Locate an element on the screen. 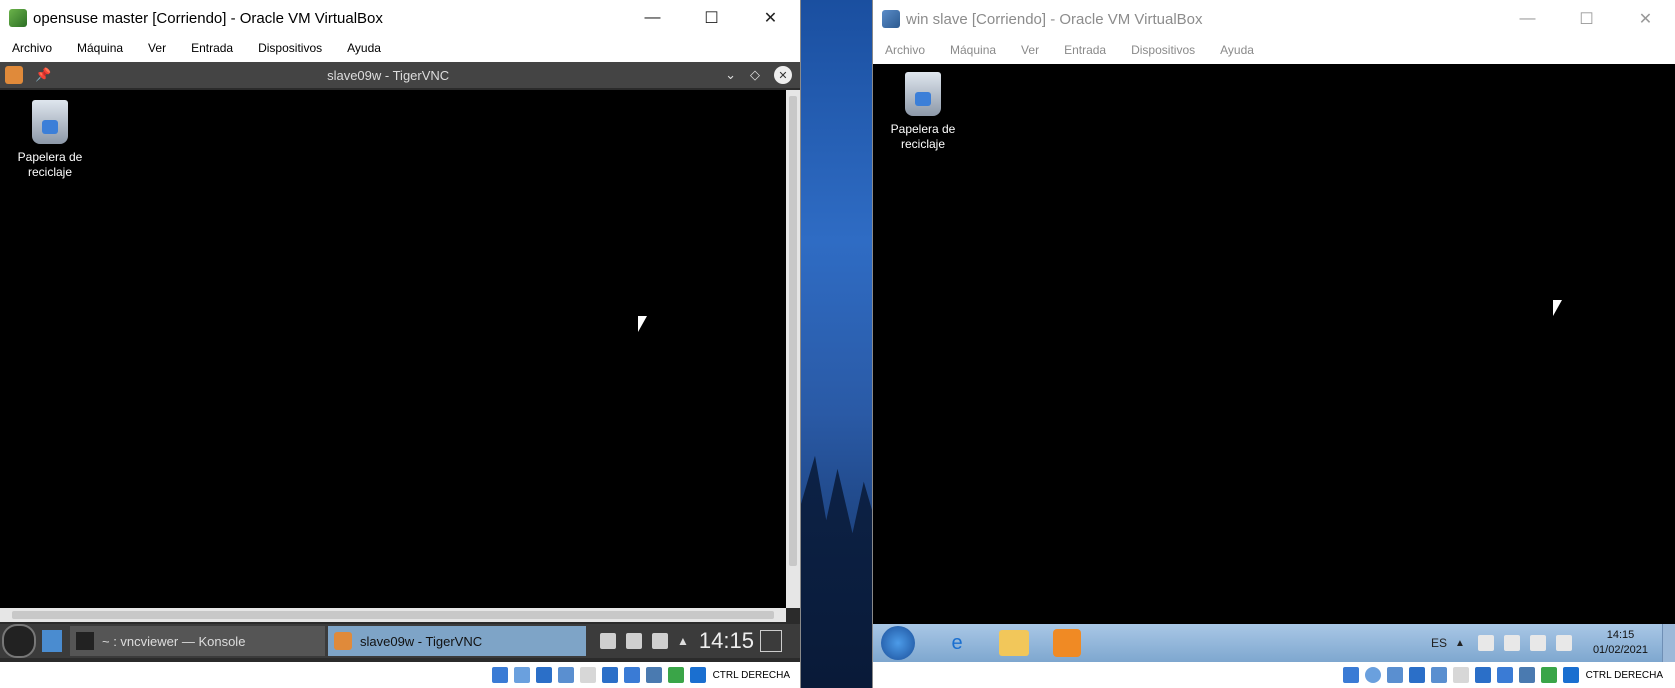  show-desktop-icon is located at coordinates (52, 641).